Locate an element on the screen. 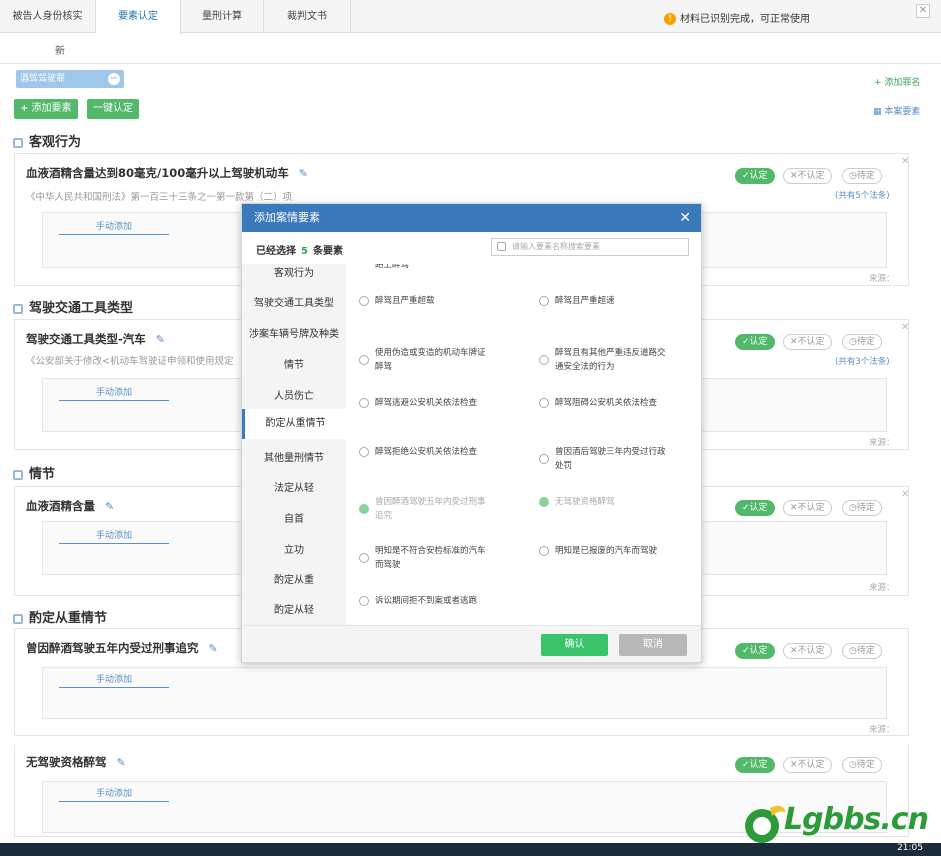  menu-item: 涉案车辆号牌及种类 is located at coordinates (294, 332).